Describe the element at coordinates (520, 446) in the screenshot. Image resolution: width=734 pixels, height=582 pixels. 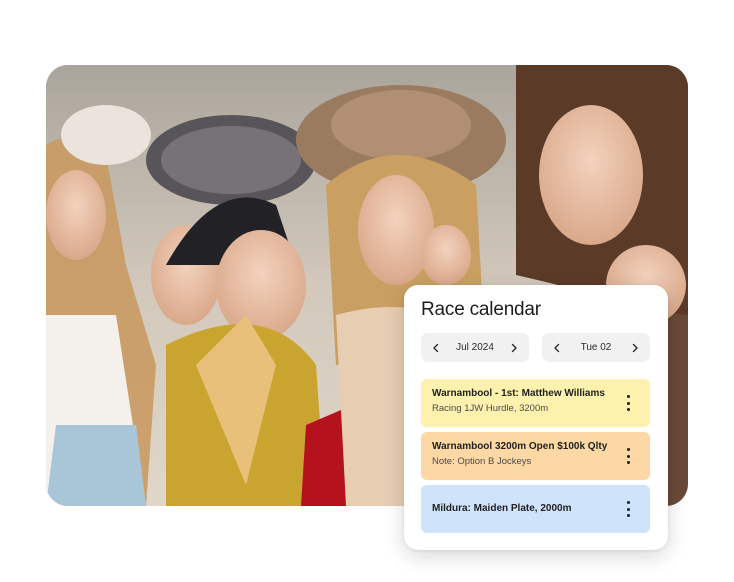
I see `event-title: Warnambool 3200m Open $100k Qlty` at that location.